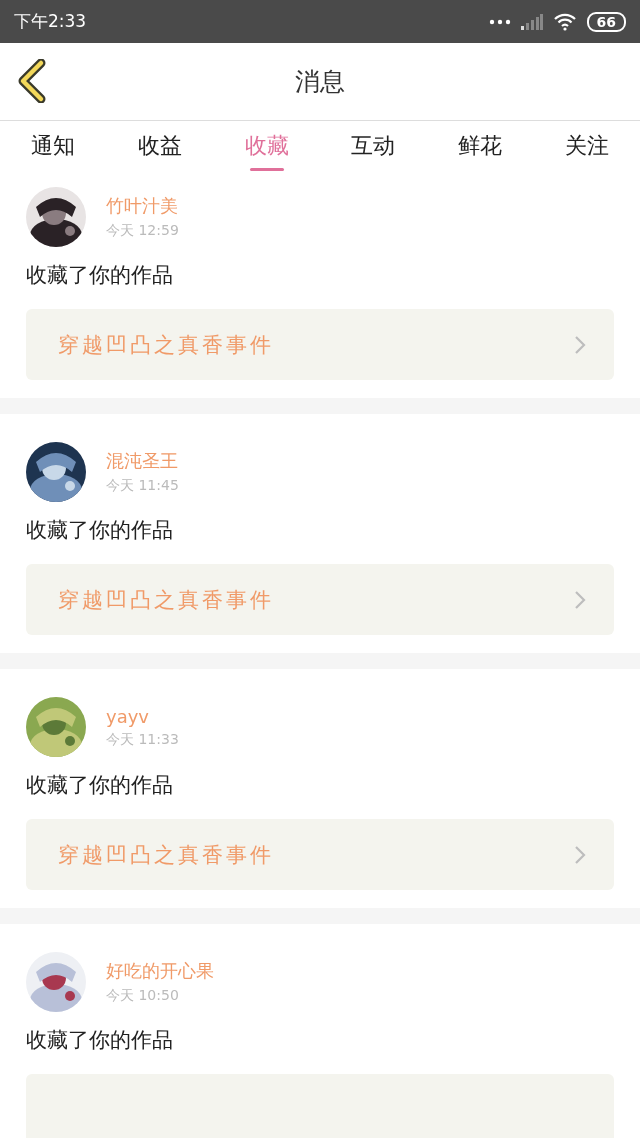 This screenshot has height=1138, width=640. What do you see at coordinates (142, 461) in the screenshot?
I see `user-name: 混沌圣王` at bounding box center [142, 461].